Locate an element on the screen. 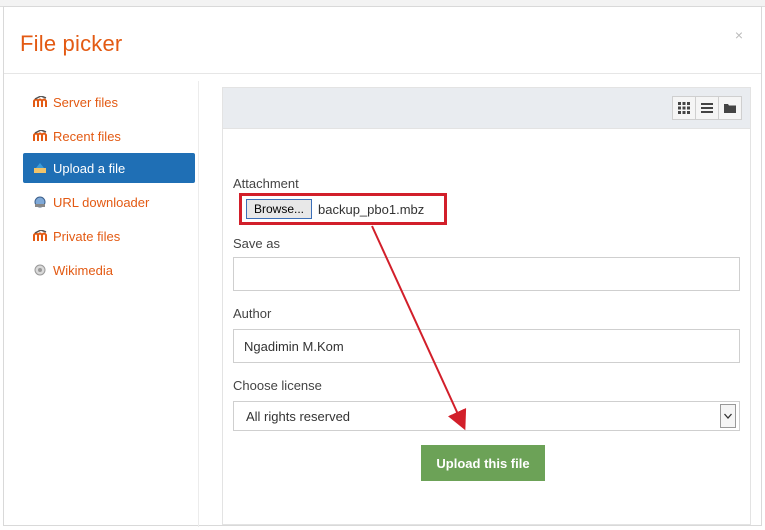 This screenshot has width=765, height=530. license-selected-value: All rights reserved is located at coordinates (298, 416).